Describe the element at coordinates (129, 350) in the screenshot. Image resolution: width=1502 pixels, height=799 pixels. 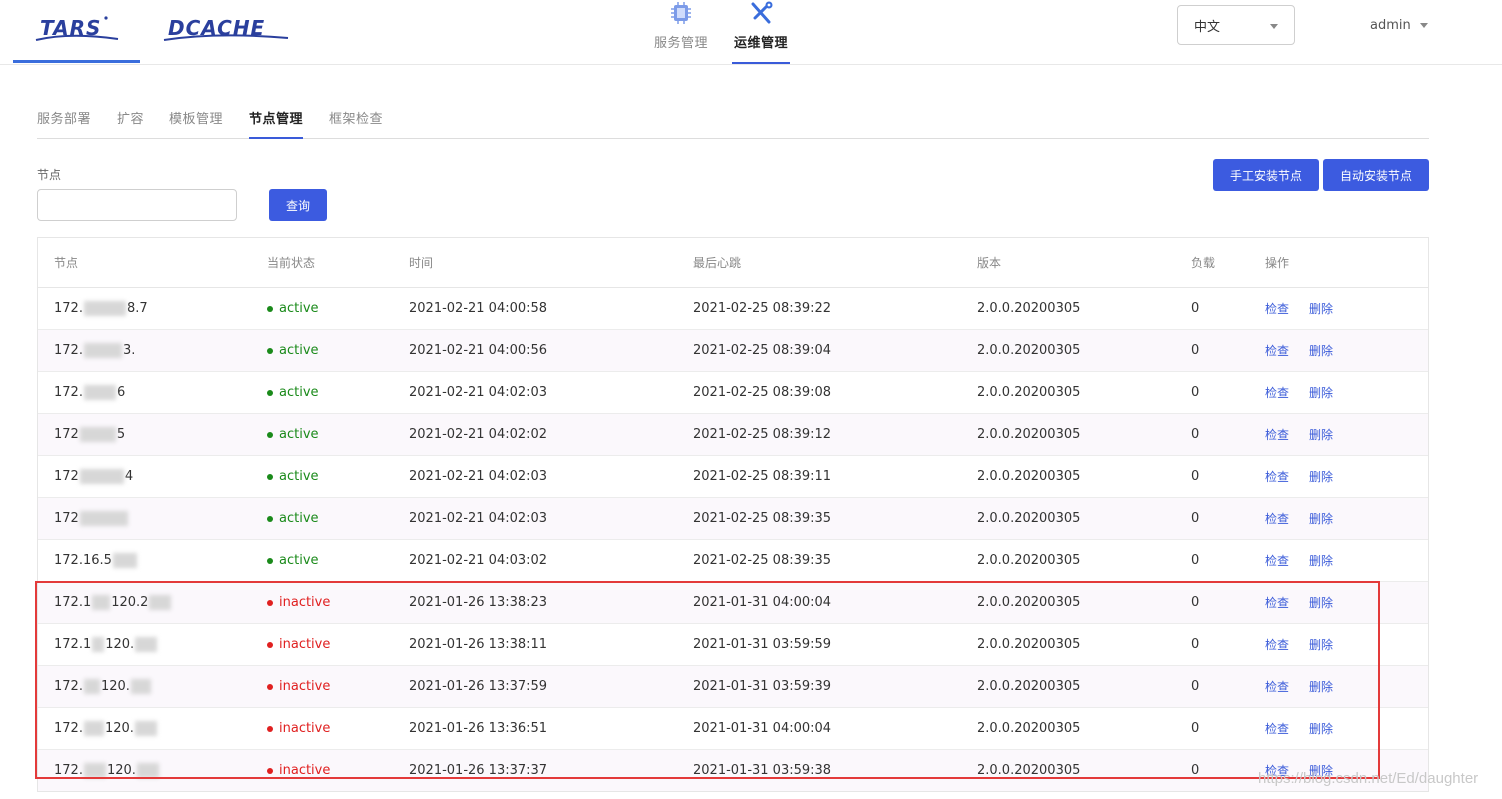
I see `node-ip-suffix: 3.` at that location.